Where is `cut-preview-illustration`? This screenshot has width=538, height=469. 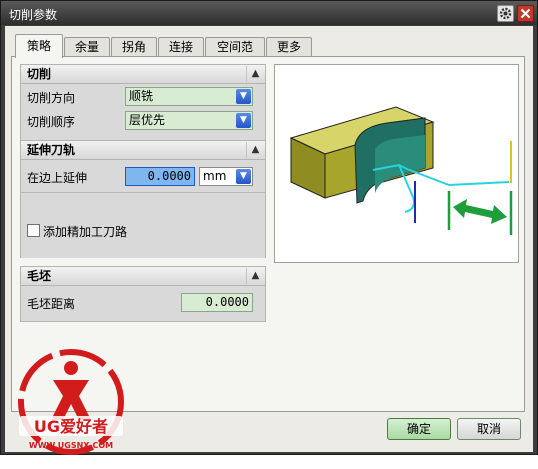 cut-preview-illustration is located at coordinates (401, 170).